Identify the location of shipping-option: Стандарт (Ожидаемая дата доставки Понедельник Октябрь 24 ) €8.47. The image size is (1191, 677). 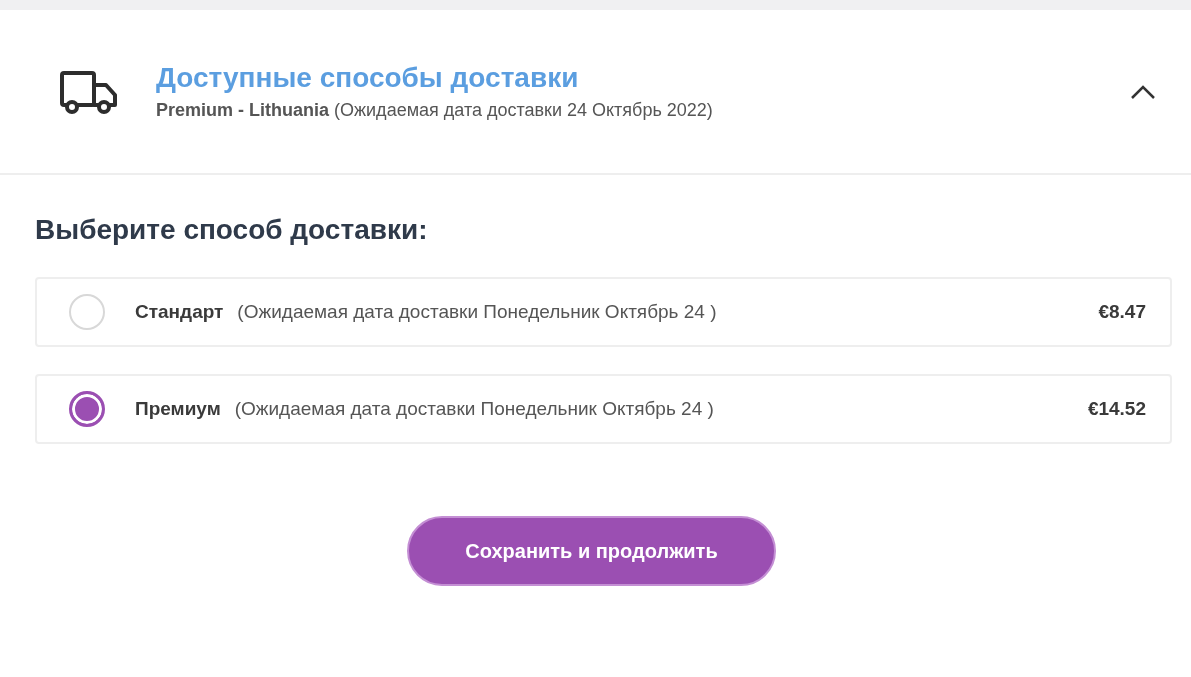
(603, 312).